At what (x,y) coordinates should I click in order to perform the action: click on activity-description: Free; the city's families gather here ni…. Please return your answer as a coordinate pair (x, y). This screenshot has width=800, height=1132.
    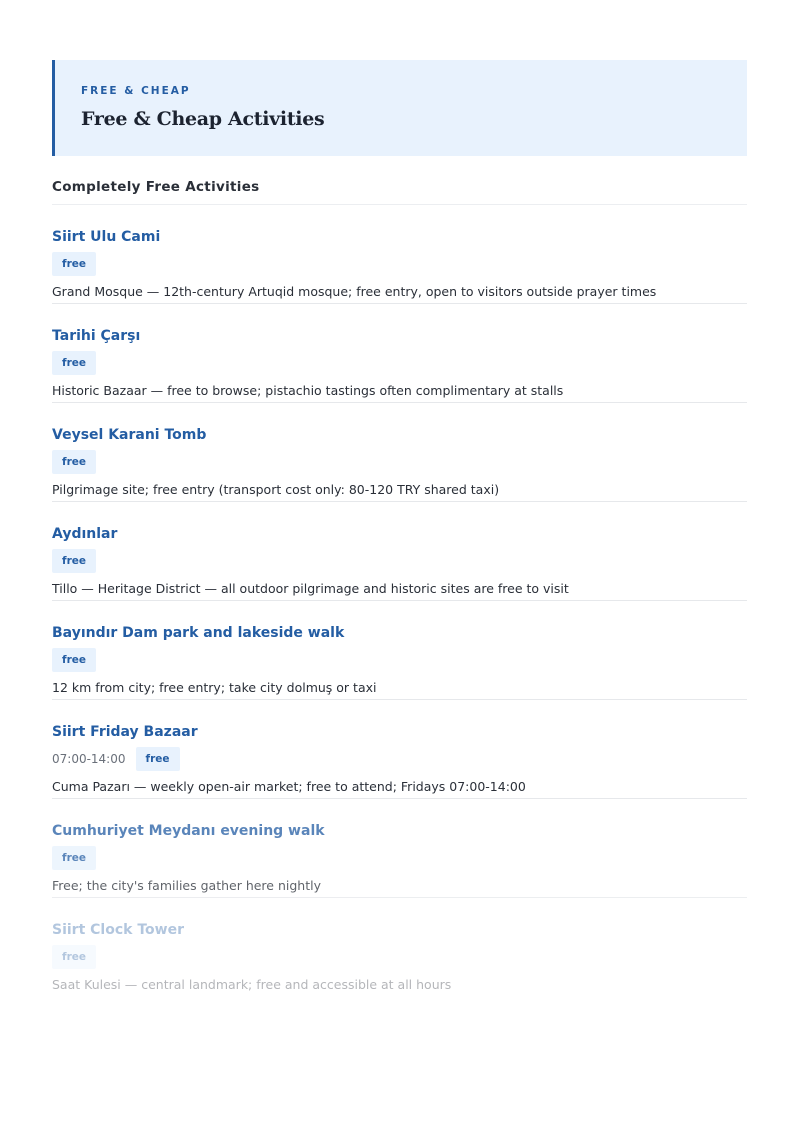
    Looking at the image, I should click on (186, 885).